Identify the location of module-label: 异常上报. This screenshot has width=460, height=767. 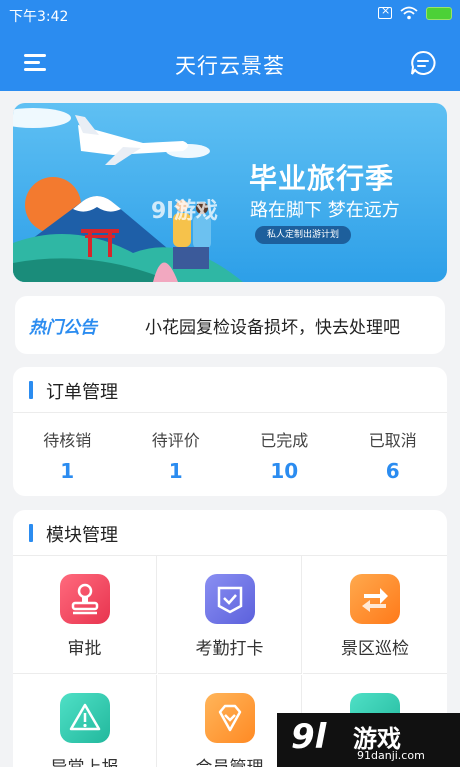
(84, 760).